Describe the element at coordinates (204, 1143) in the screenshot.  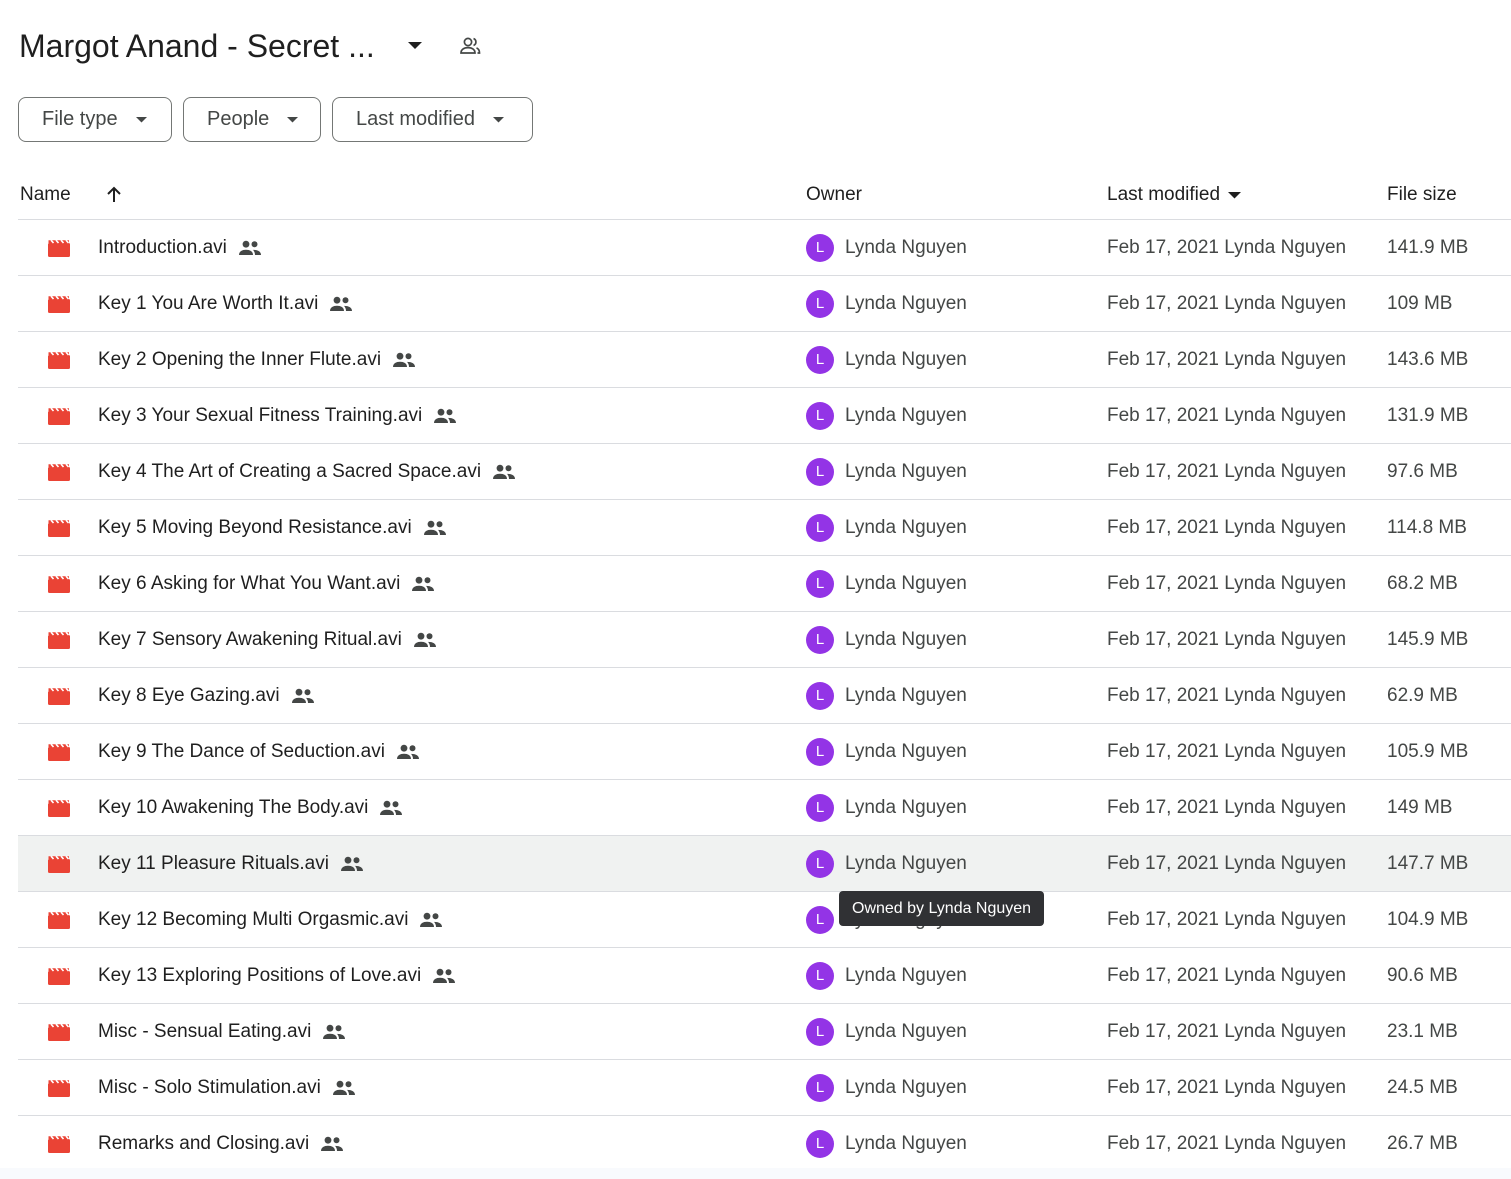
I see `file-name: Remarks and Closing.avi` at that location.